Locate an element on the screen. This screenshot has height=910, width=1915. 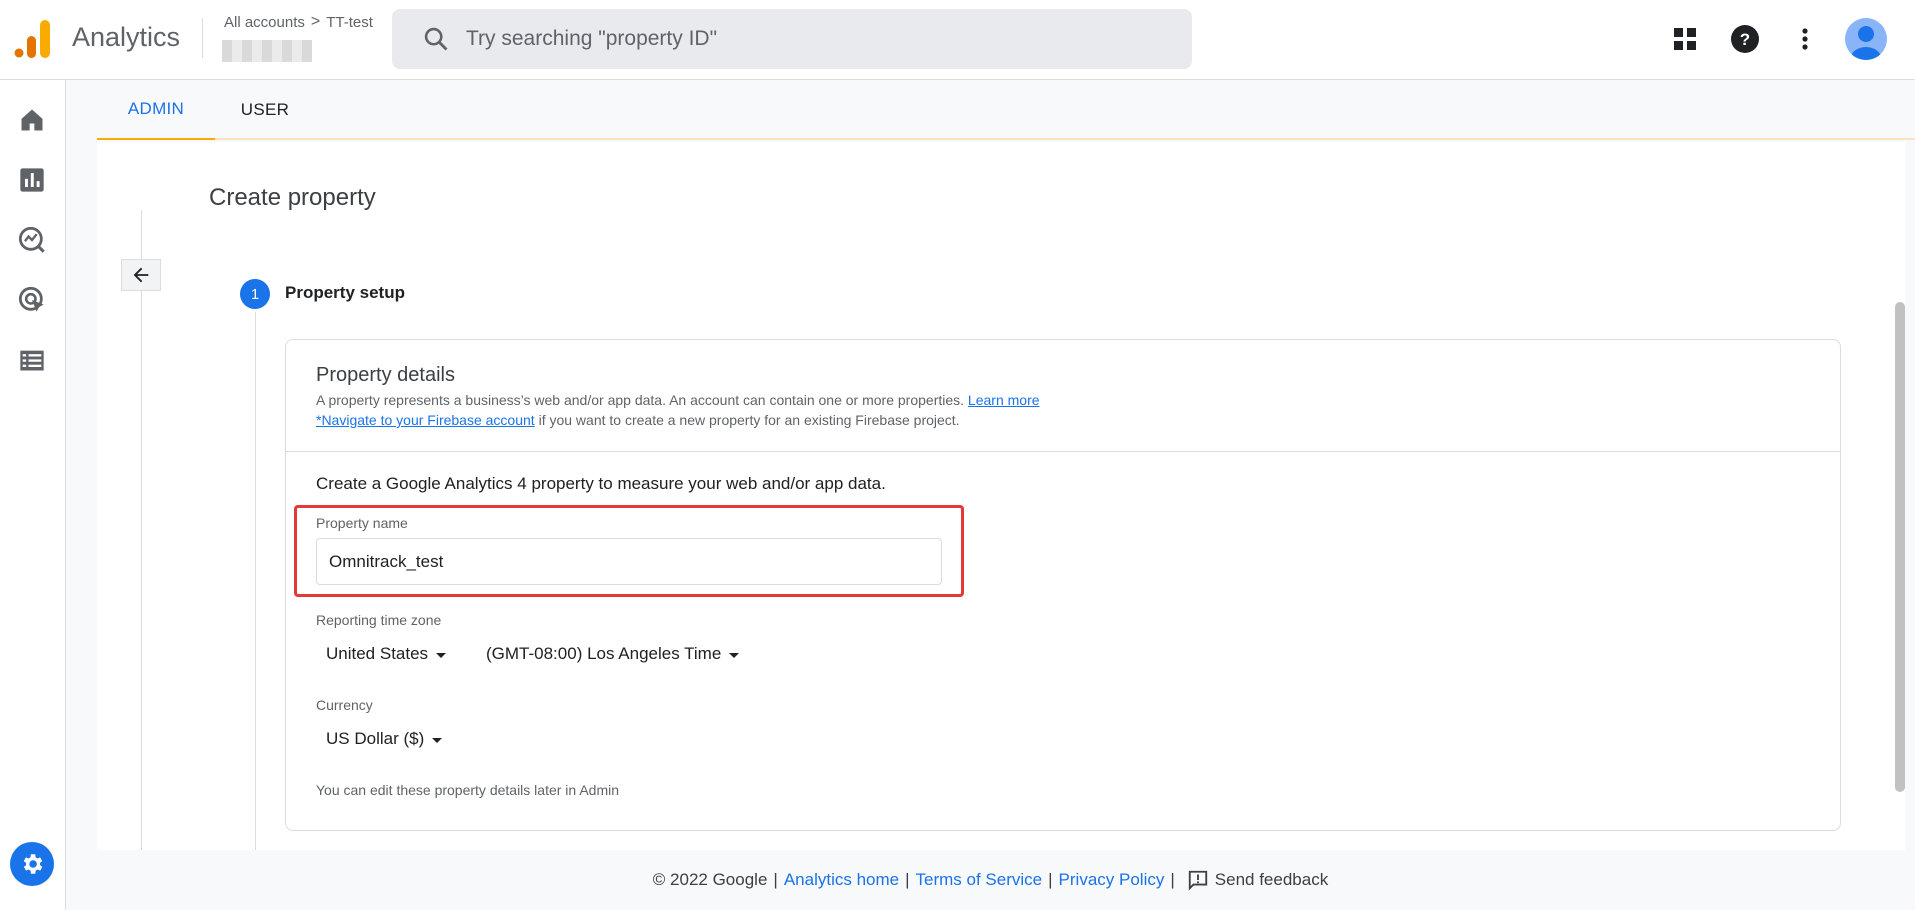
top-actions: ? is located at coordinates (1790, 39).